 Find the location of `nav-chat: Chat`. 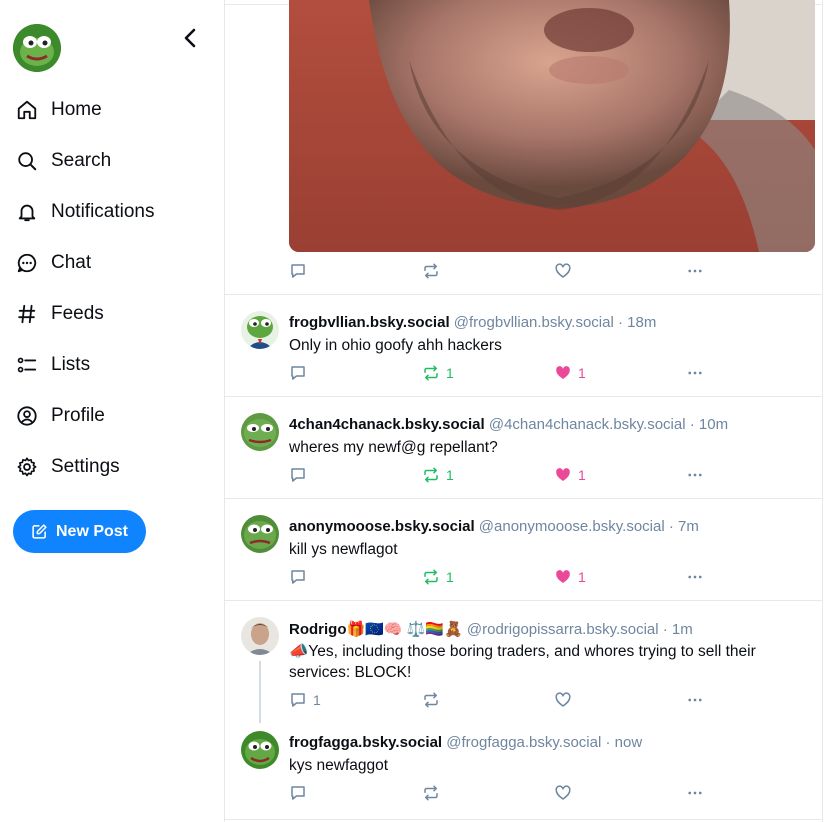

nav-chat: Chat is located at coordinates (112, 262).